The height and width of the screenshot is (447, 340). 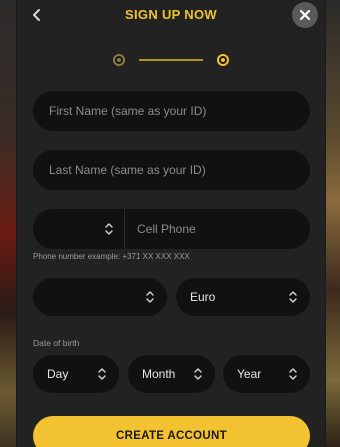 What do you see at coordinates (56, 343) in the screenshot?
I see `dob-label: Date of birth` at bounding box center [56, 343].